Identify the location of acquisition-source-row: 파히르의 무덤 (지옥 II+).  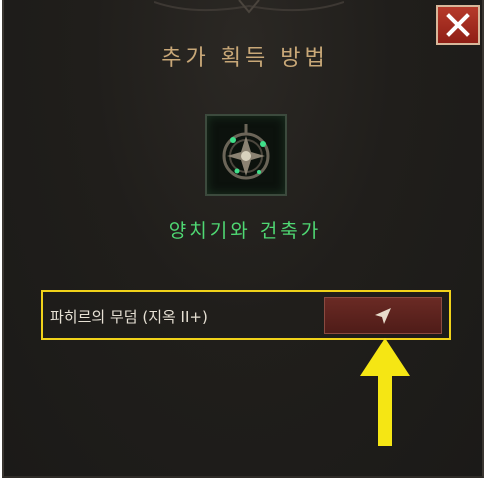
(246, 315).